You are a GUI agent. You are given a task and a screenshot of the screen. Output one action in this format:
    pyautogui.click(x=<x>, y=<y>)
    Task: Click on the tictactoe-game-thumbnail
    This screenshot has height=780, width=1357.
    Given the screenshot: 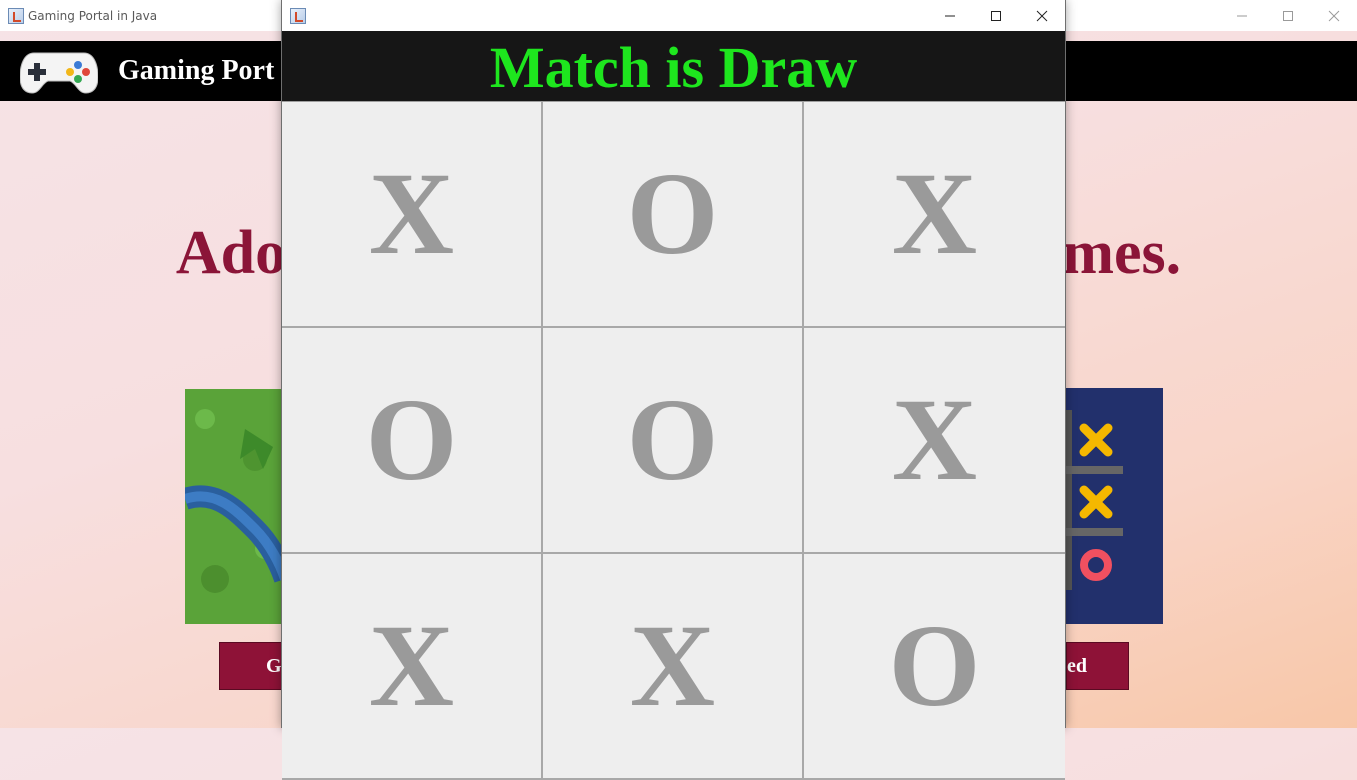 What is the action you would take?
    pyautogui.click(x=1114, y=506)
    